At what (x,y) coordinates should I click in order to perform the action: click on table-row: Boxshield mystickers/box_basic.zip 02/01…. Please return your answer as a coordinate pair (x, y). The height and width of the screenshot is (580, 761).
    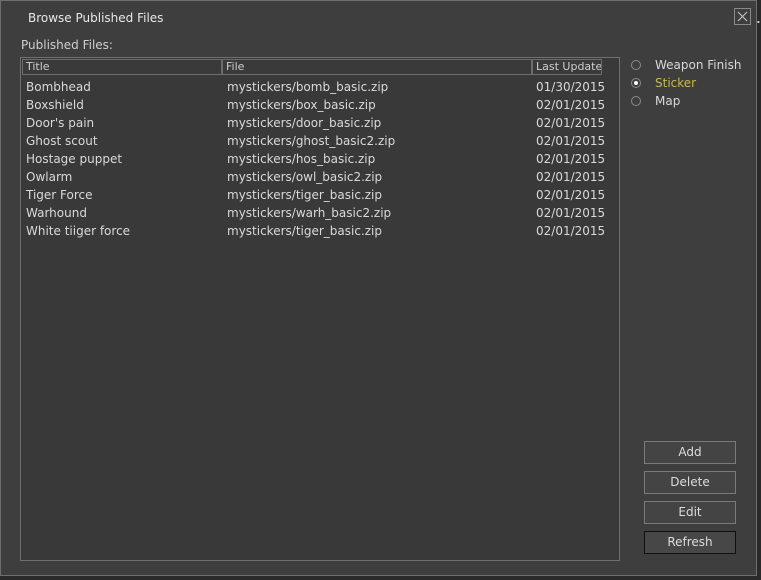
    Looking at the image, I should click on (320, 106).